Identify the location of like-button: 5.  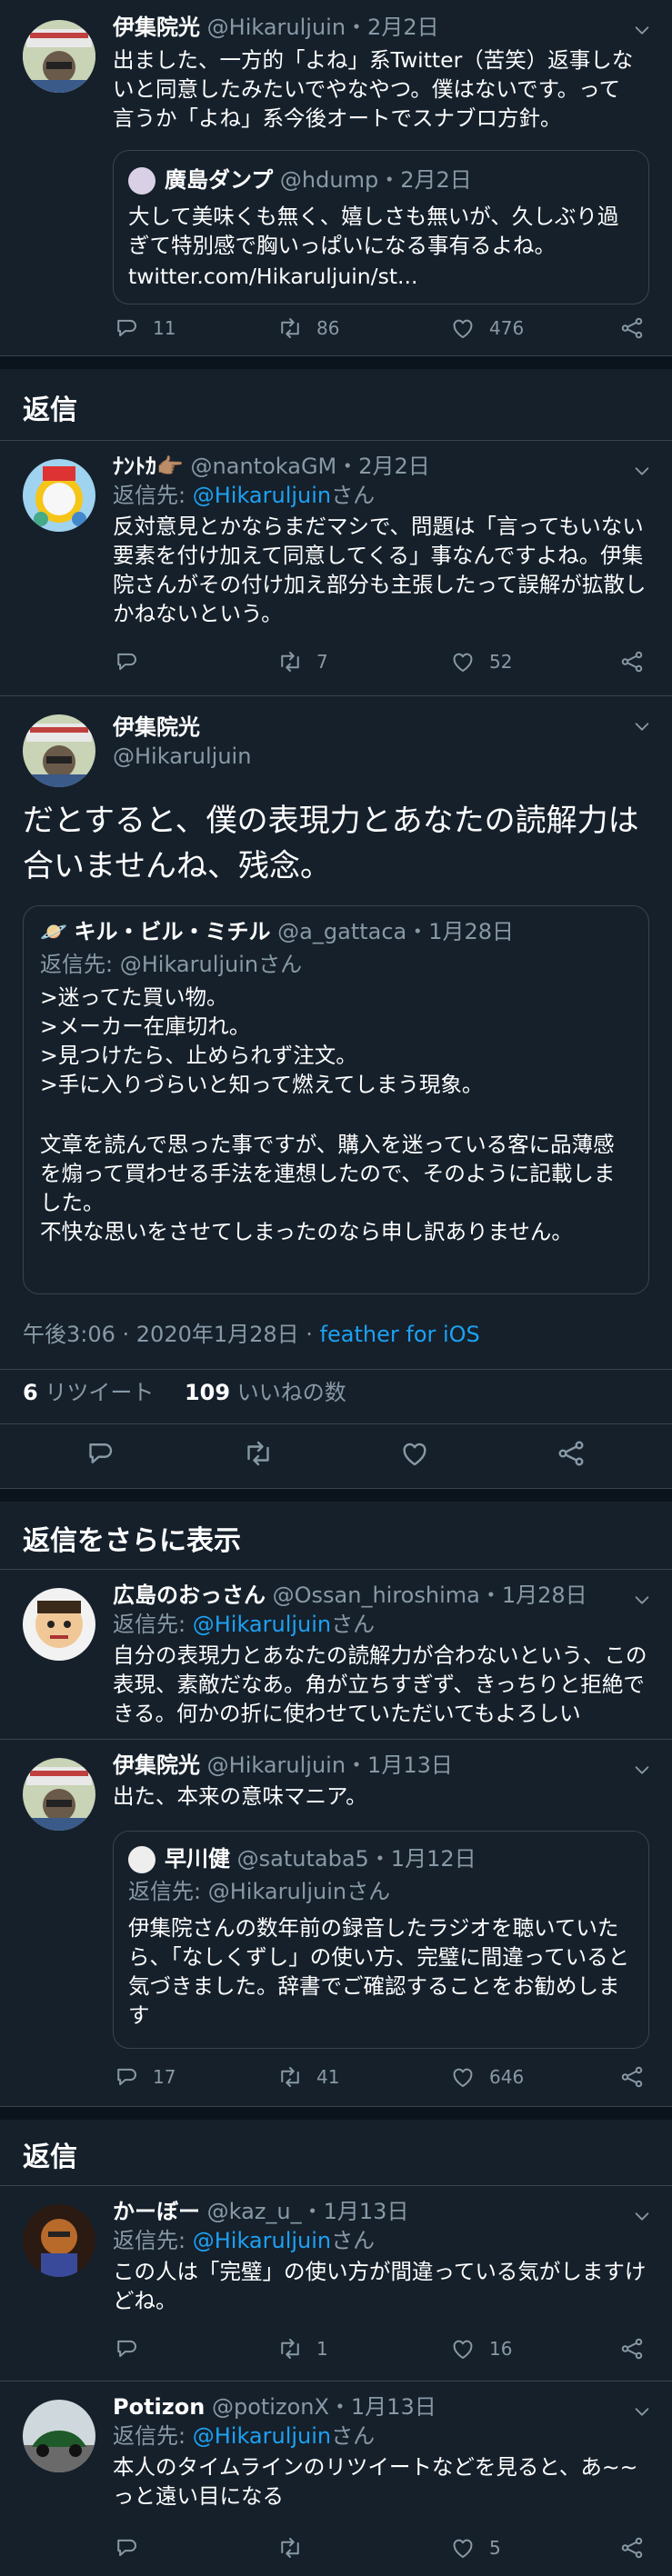
(475, 2547).